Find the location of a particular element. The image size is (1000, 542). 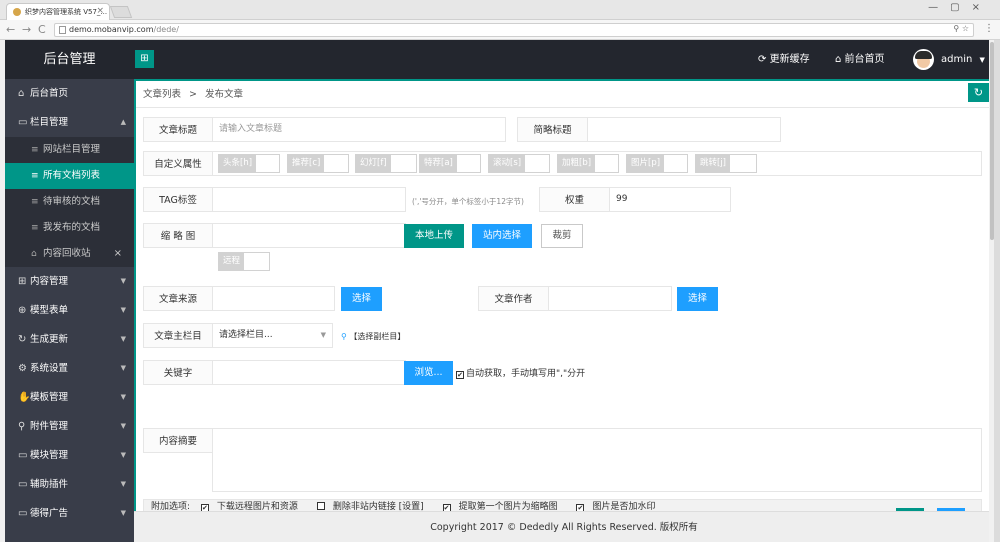

attr-switch-special: 特荐[a] is located at coordinates (450, 163).